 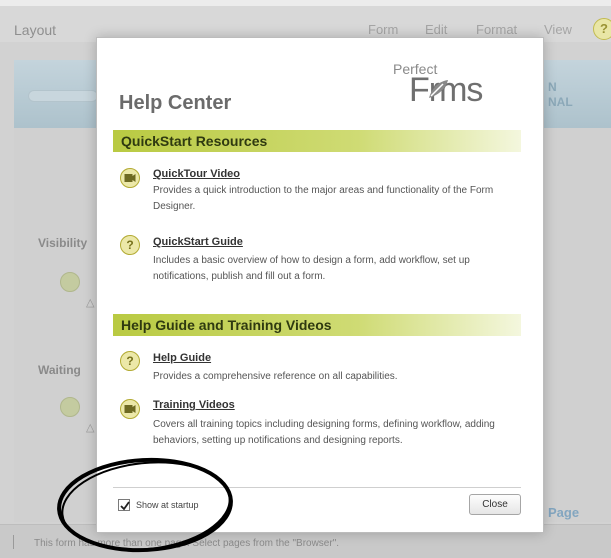 What do you see at coordinates (560, 102) in the screenshot?
I see `banner-text-line-2: NAL` at bounding box center [560, 102].